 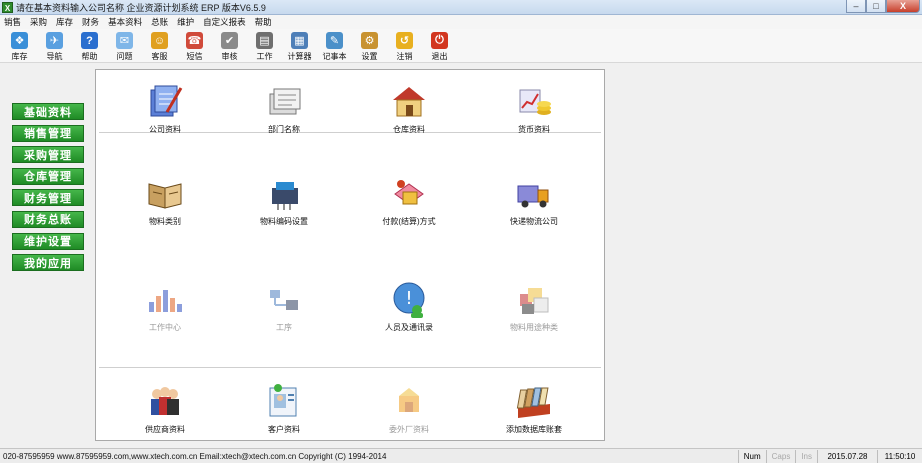 I want to click on toolbar-button-3: ✉ 问题, so click(x=124, y=46).